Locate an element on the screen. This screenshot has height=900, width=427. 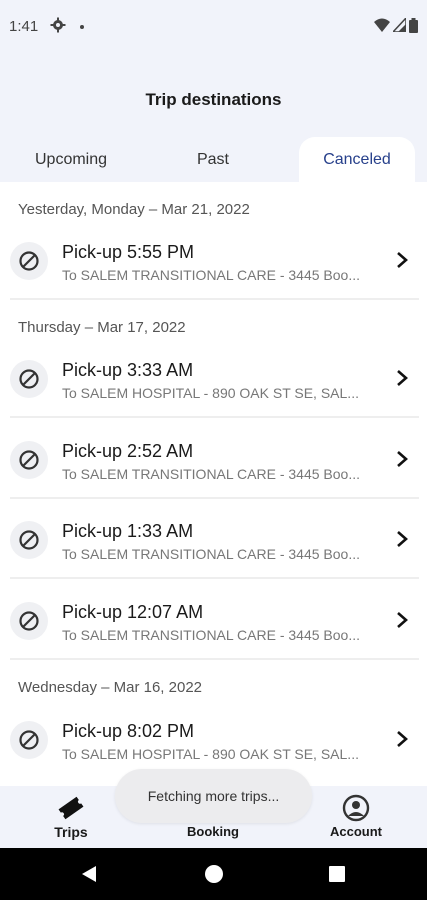
recent-apps-icon is located at coordinates (337, 874).